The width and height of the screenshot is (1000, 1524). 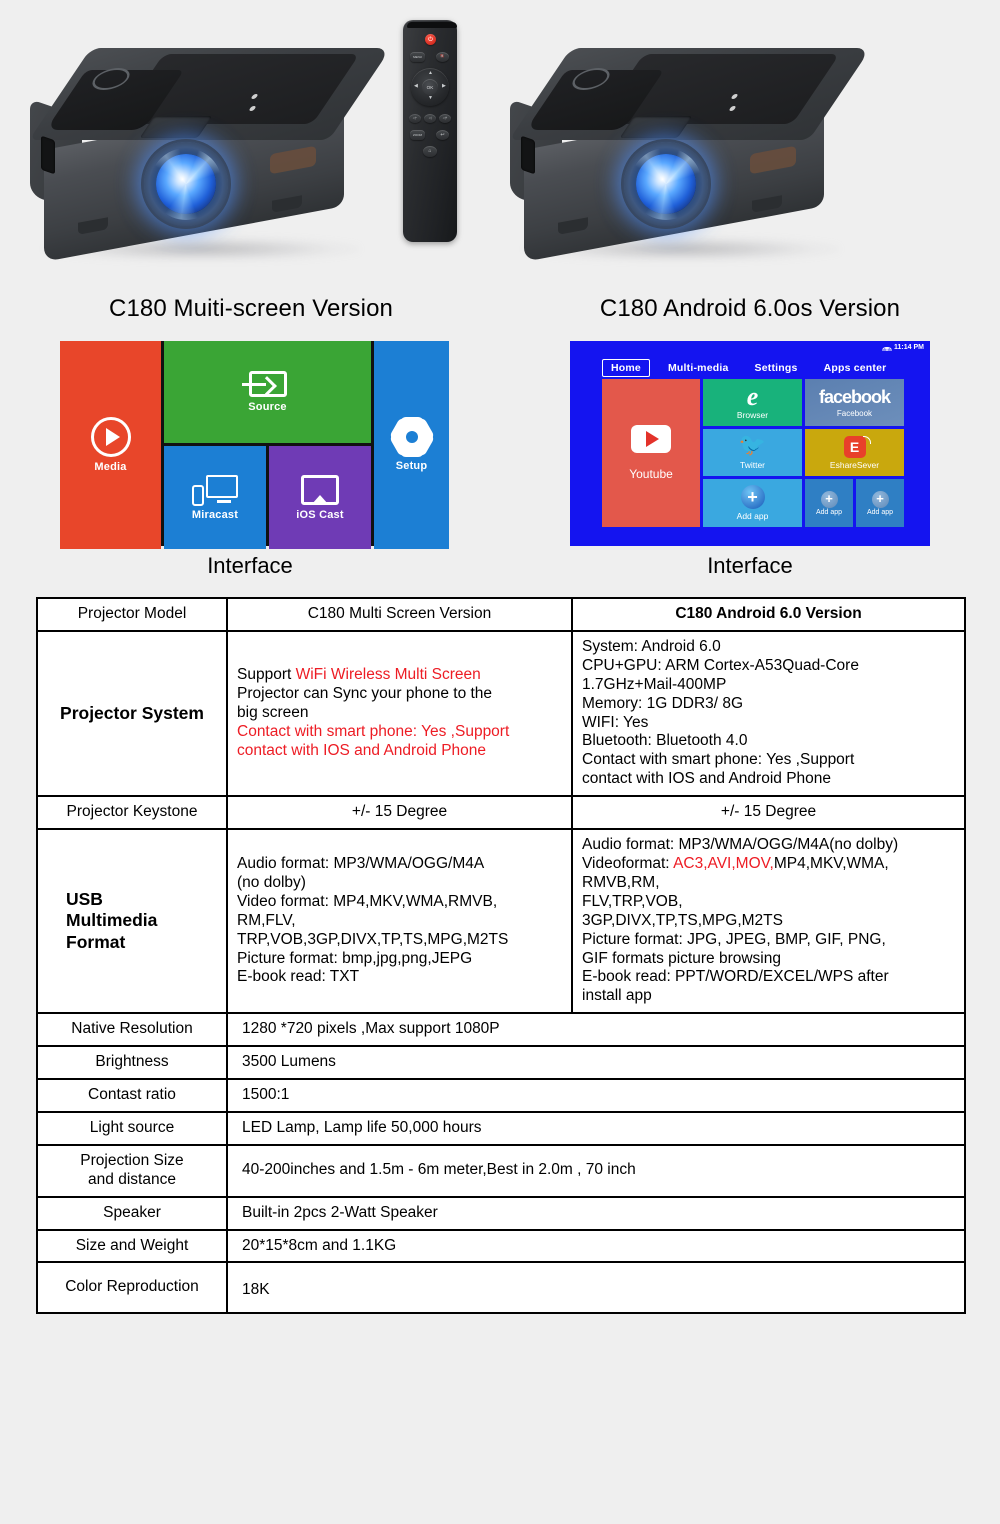 I want to click on usb-android-line-7: GIF formats picture browsing, so click(x=681, y=958).